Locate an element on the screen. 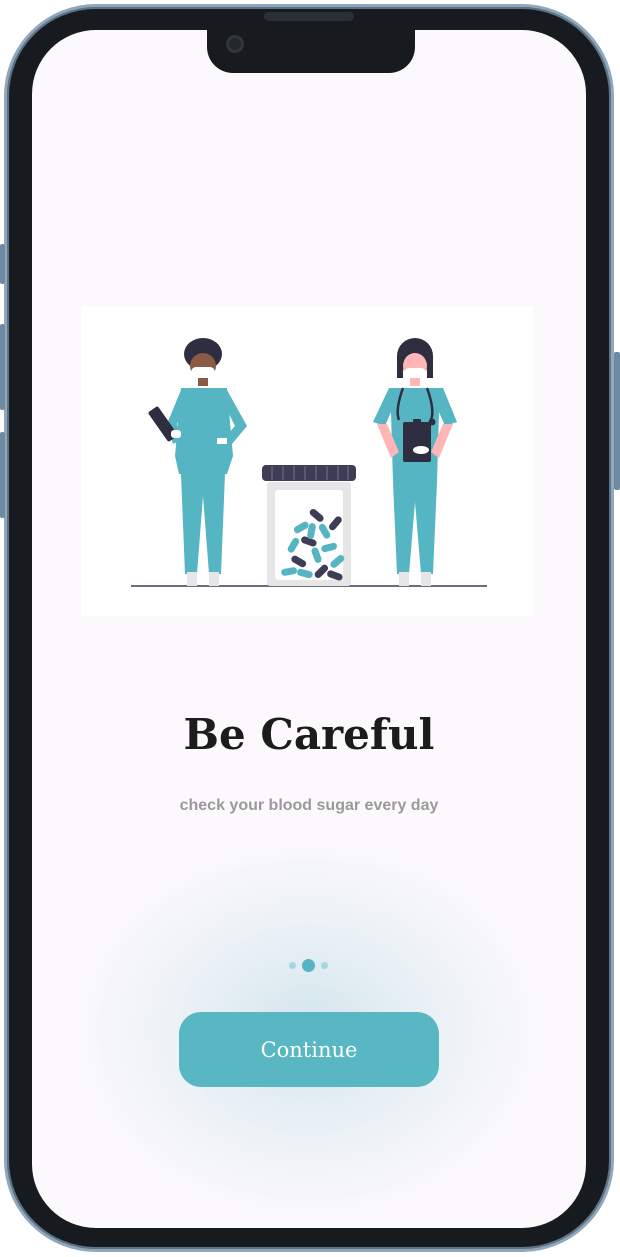  page-title: Be Careful is located at coordinates (309, 734).